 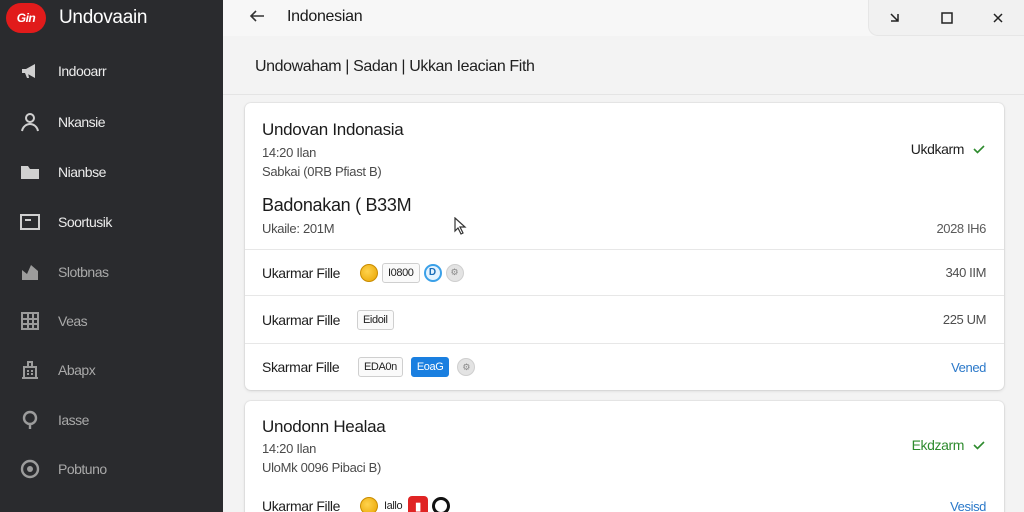 I want to click on chart-icon, so click(x=30, y=272).